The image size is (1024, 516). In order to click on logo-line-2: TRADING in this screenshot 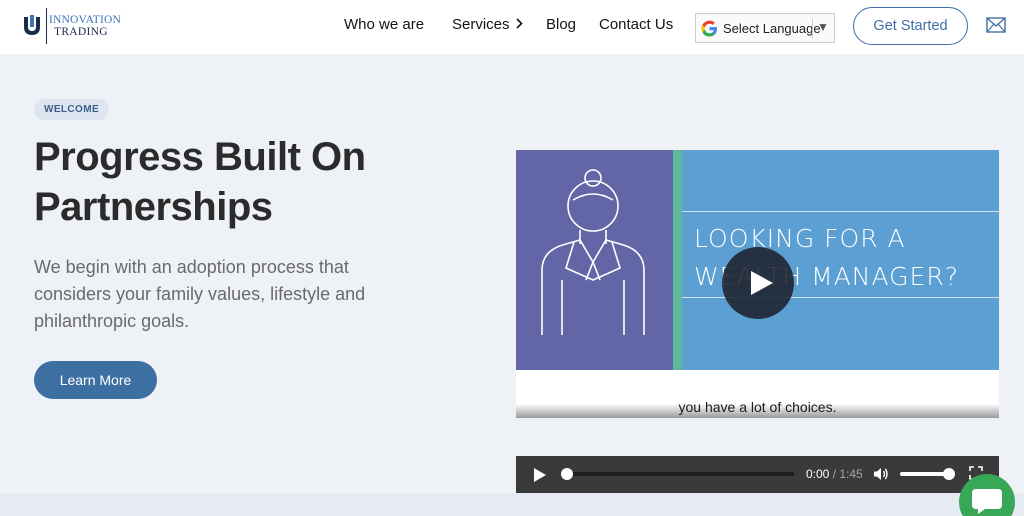, I will do `click(81, 32)`.